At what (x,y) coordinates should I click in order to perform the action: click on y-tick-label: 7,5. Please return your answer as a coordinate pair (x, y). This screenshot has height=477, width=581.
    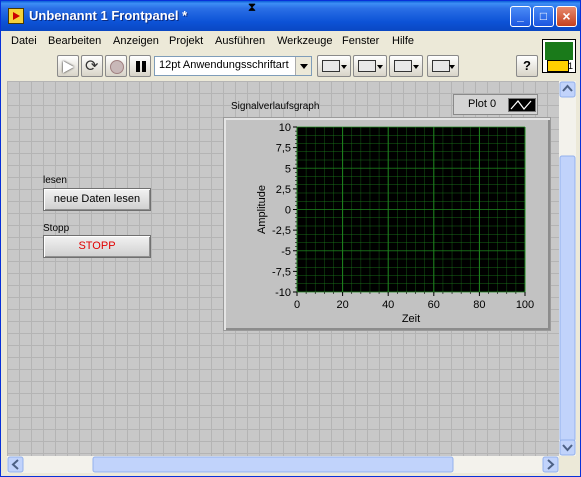
    Looking at the image, I should click on (283, 149).